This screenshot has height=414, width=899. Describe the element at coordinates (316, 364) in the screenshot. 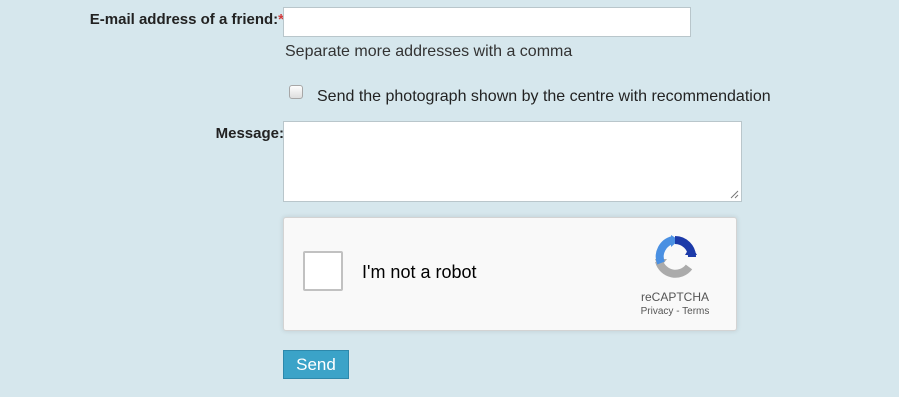

I see `send-button: Send` at that location.